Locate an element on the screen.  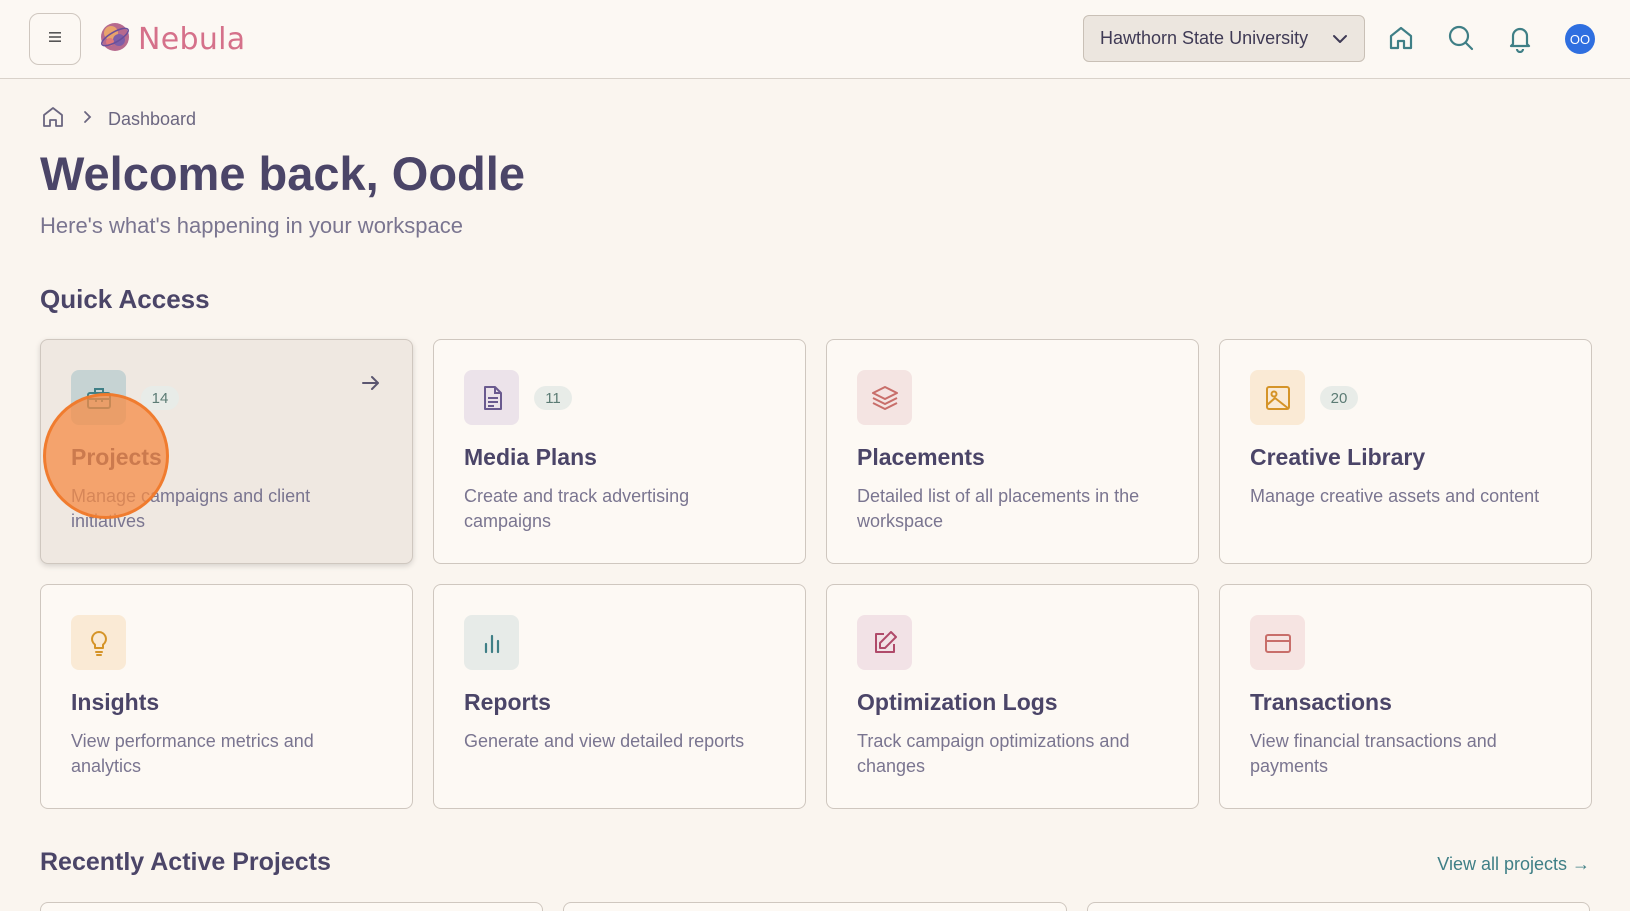
card-title: Projects is located at coordinates (116, 457).